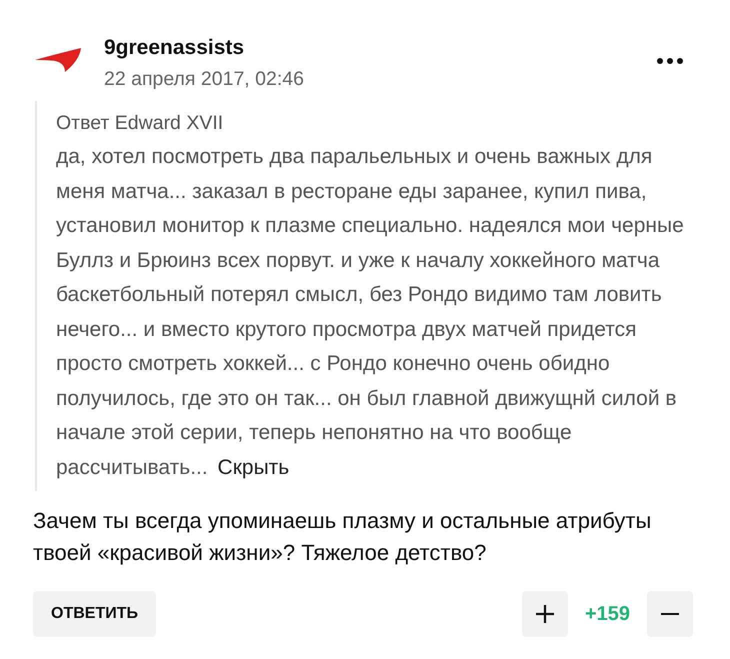 The image size is (730, 659). What do you see at coordinates (58, 60) in the screenshot?
I see `swoosh-icon` at bounding box center [58, 60].